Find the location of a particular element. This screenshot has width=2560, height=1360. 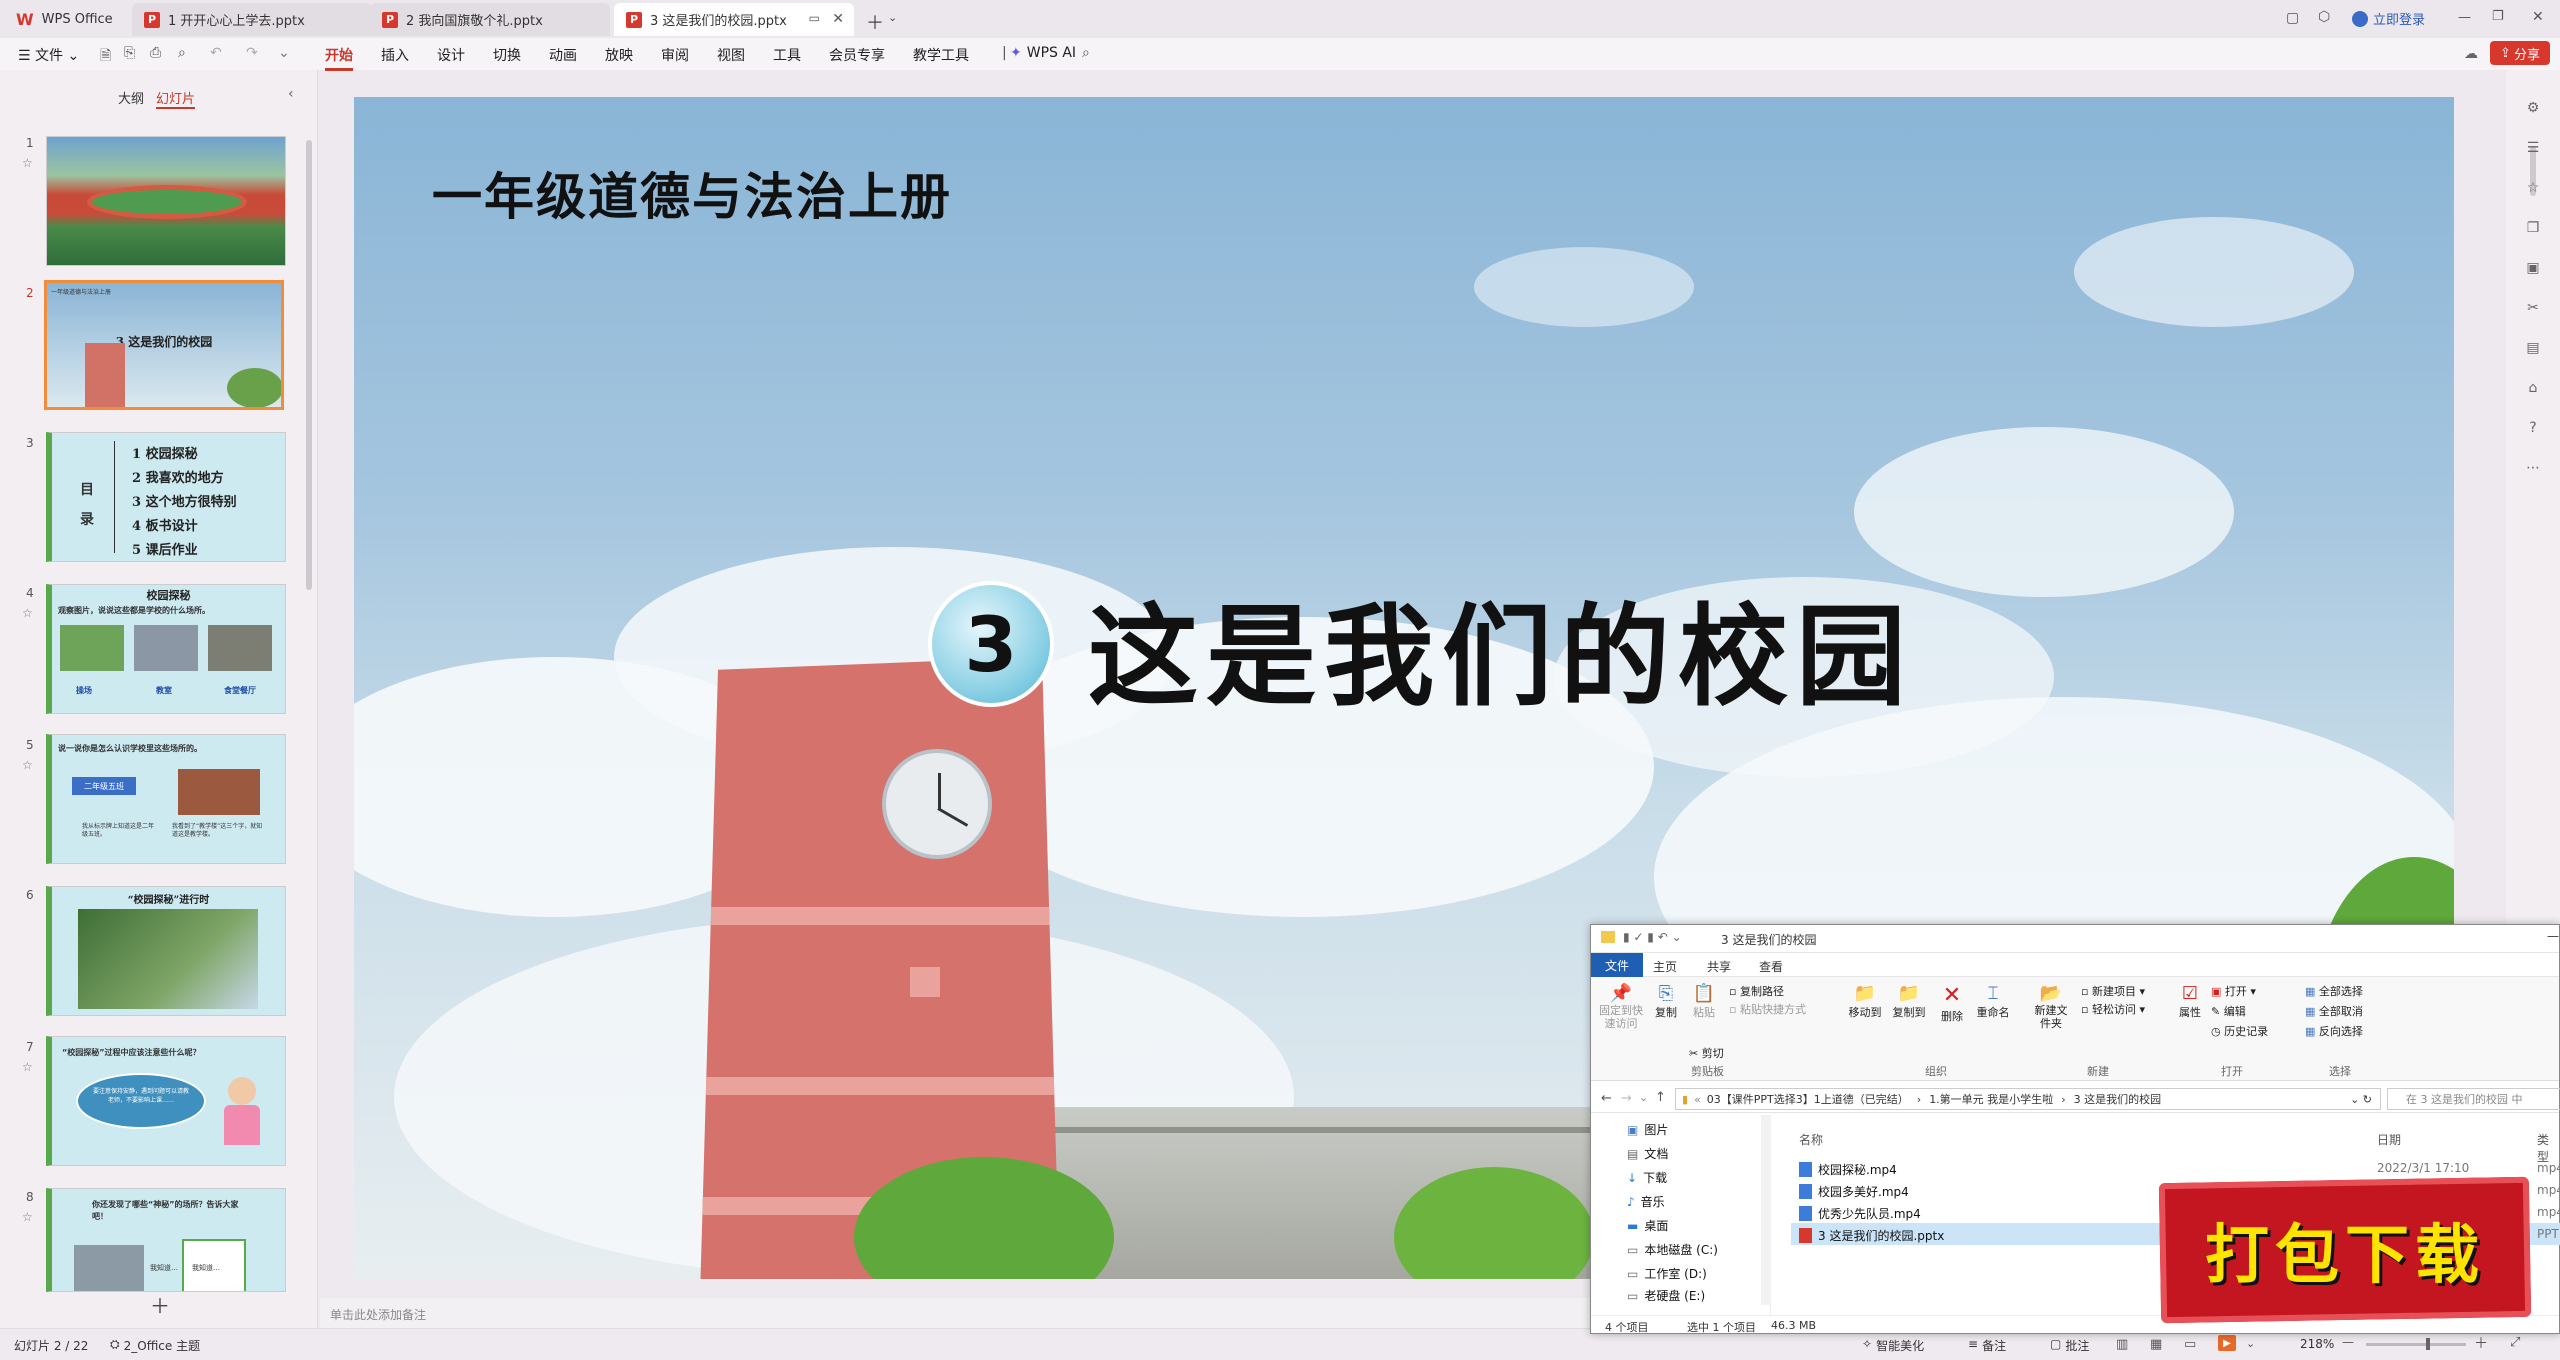

save-icon: 🗎 is located at coordinates (105, 57).